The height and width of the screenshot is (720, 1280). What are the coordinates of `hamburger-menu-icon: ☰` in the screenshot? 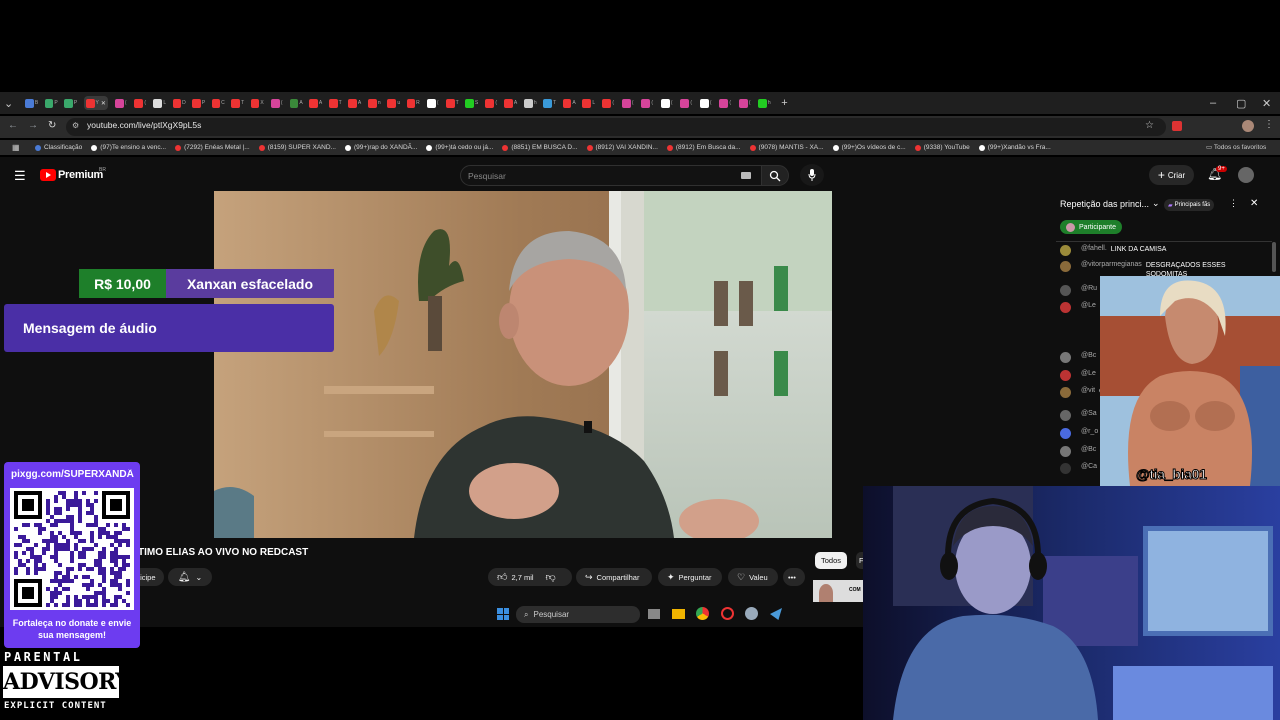 It's located at (20, 176).